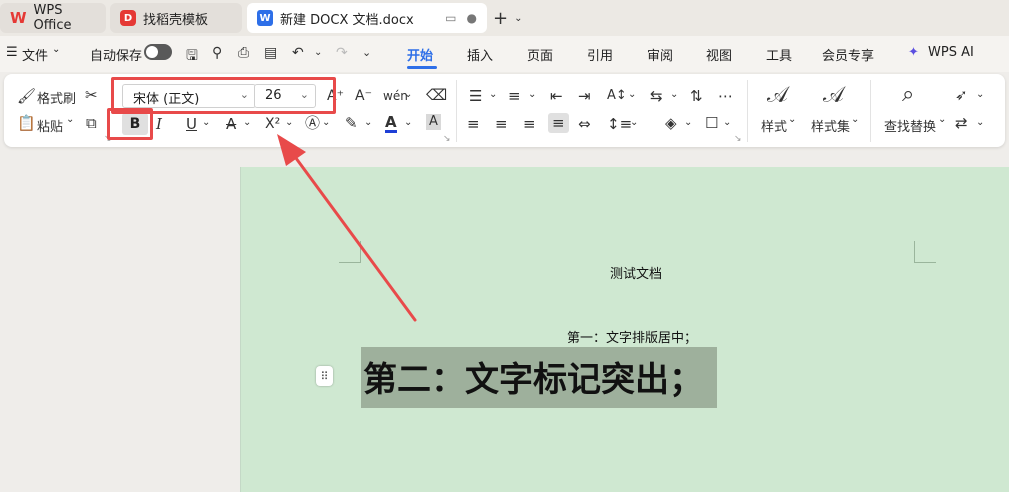 The width and height of the screenshot is (1009, 492). I want to click on tab-label: 新建 DOCX 文档.docx, so click(347, 20).